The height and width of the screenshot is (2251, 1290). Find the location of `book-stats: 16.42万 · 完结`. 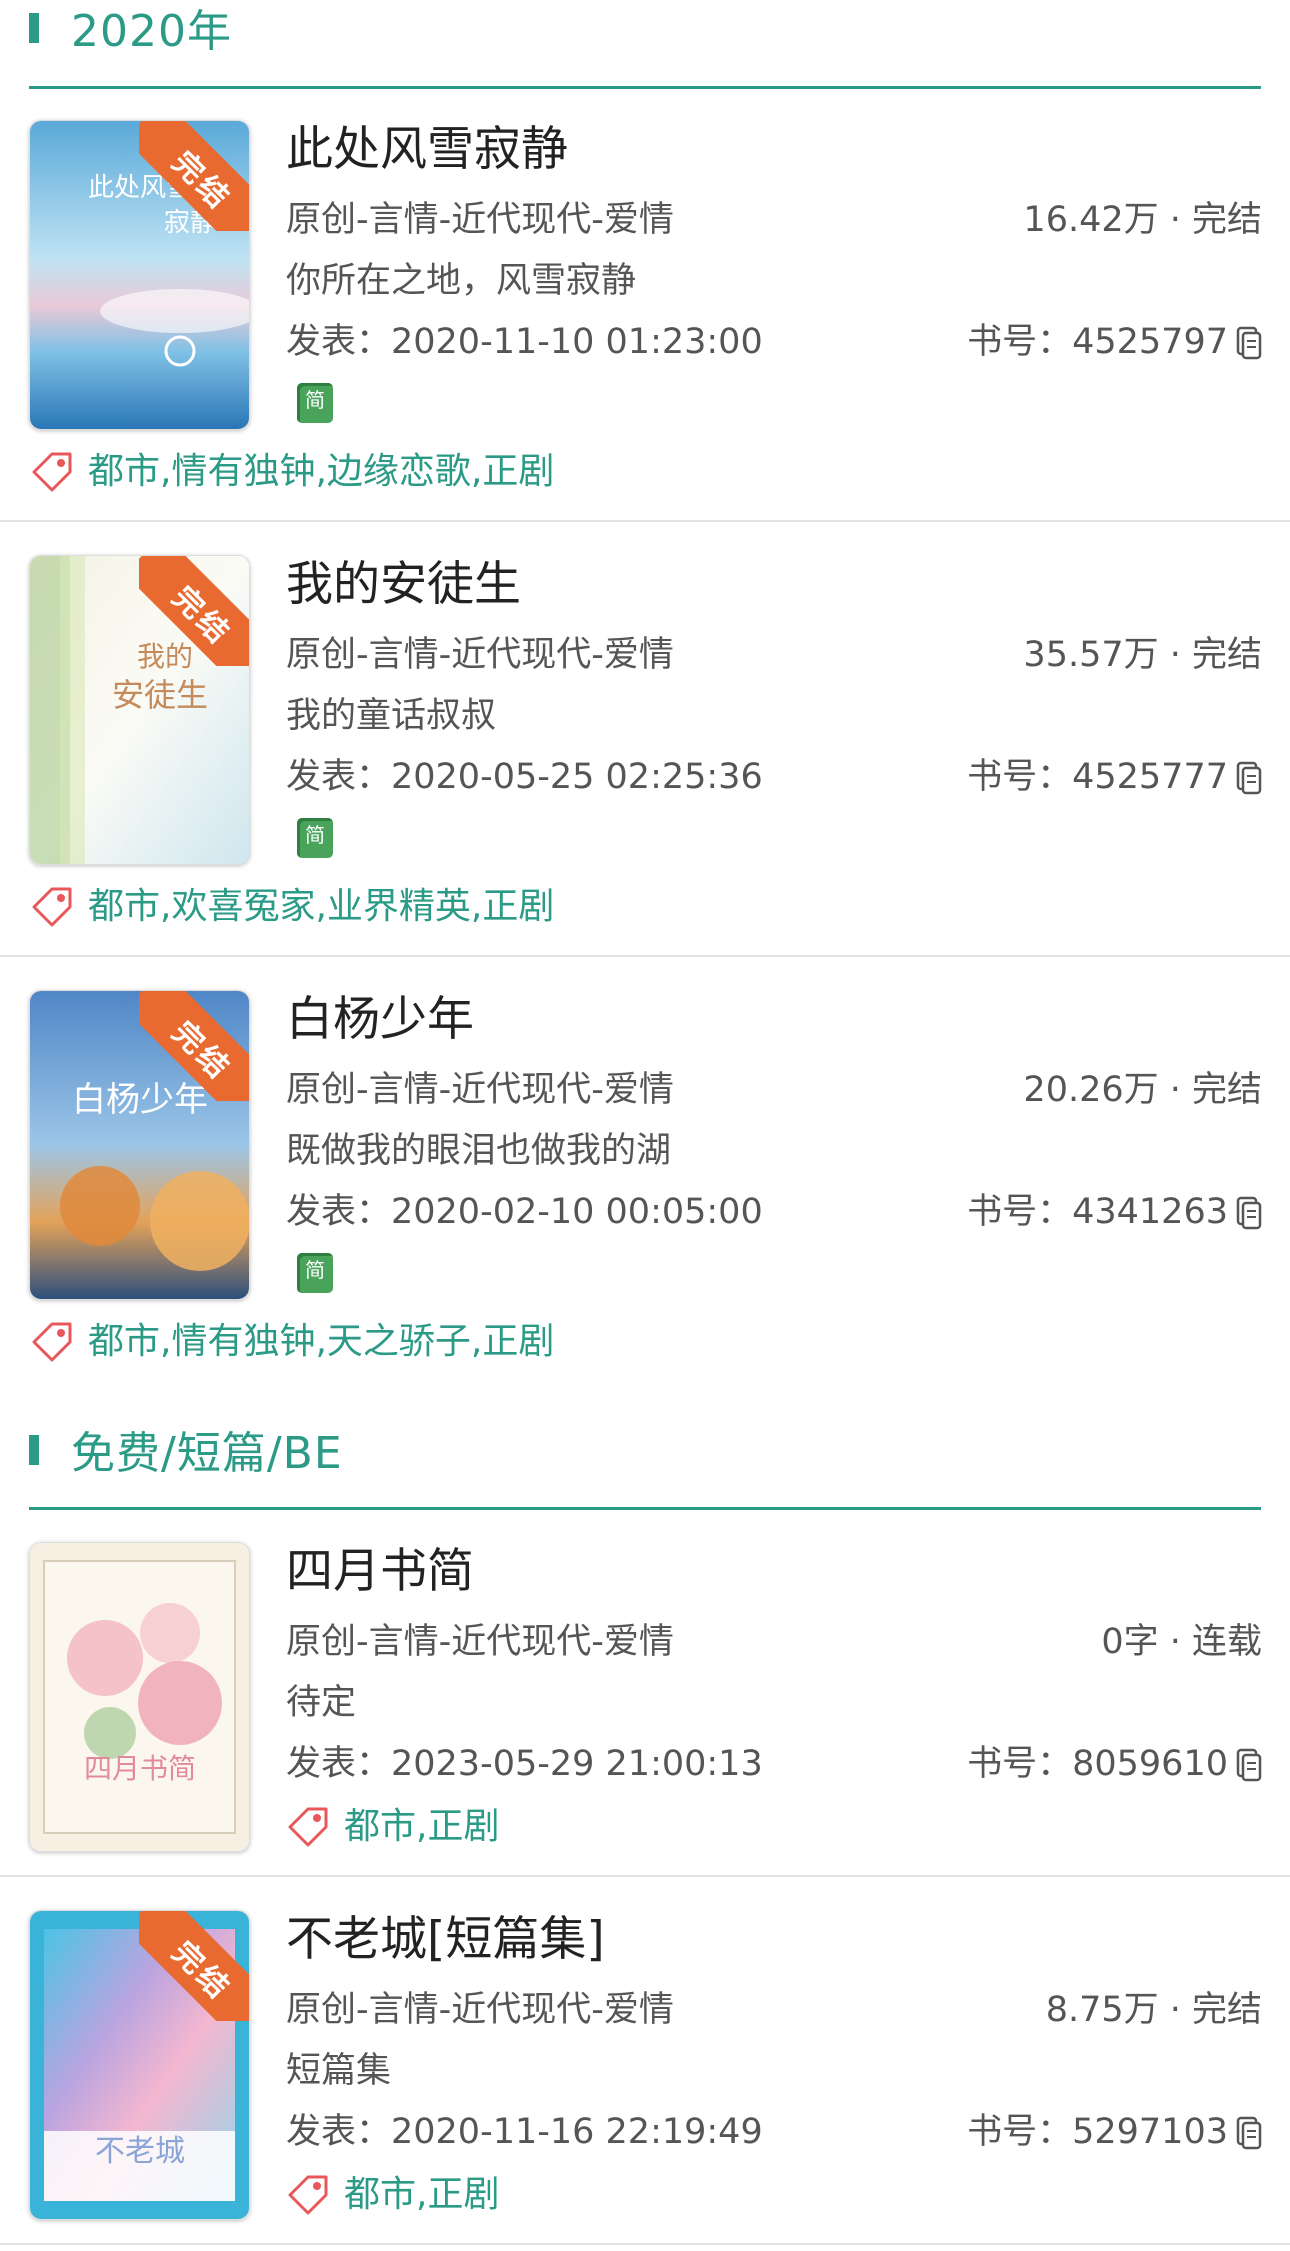

book-stats: 16.42万 · 完结 is located at coordinates (1142, 220).